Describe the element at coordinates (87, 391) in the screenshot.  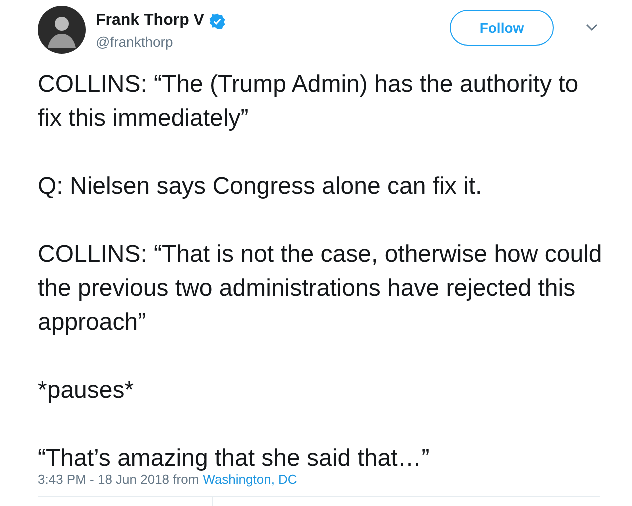
I see `tweet-paragraph: *pauses*` at that location.